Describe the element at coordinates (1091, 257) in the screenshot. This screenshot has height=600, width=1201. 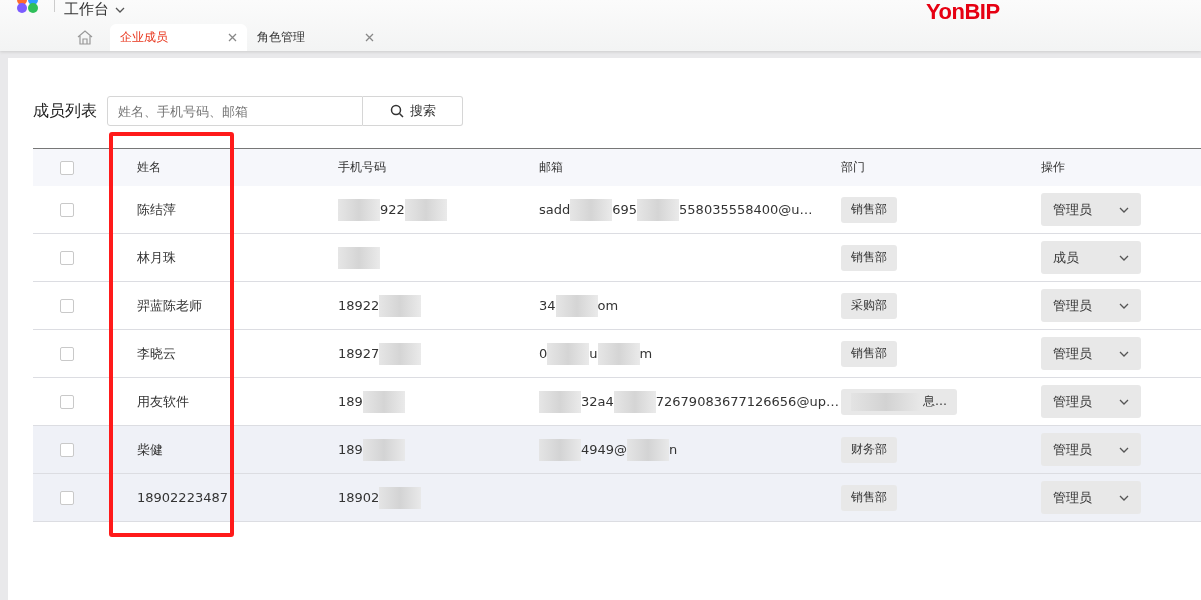
I see `role-dropdown: 成员` at that location.